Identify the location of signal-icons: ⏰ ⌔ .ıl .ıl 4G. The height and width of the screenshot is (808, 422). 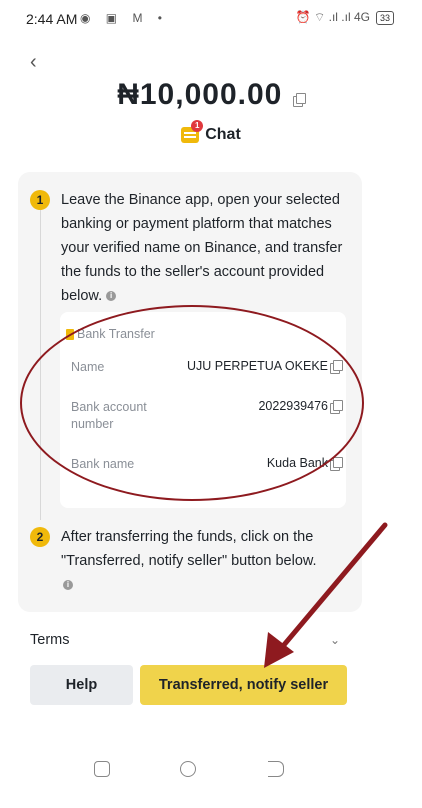
(332, 17).